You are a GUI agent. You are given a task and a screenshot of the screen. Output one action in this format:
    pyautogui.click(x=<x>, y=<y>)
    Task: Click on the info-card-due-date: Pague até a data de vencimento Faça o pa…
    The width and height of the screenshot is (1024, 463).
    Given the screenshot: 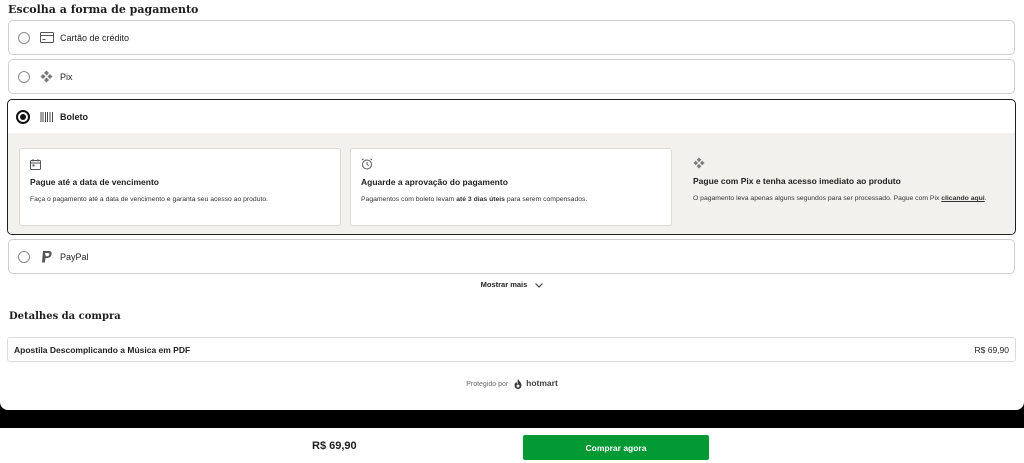 What is the action you would take?
    pyautogui.click(x=180, y=187)
    